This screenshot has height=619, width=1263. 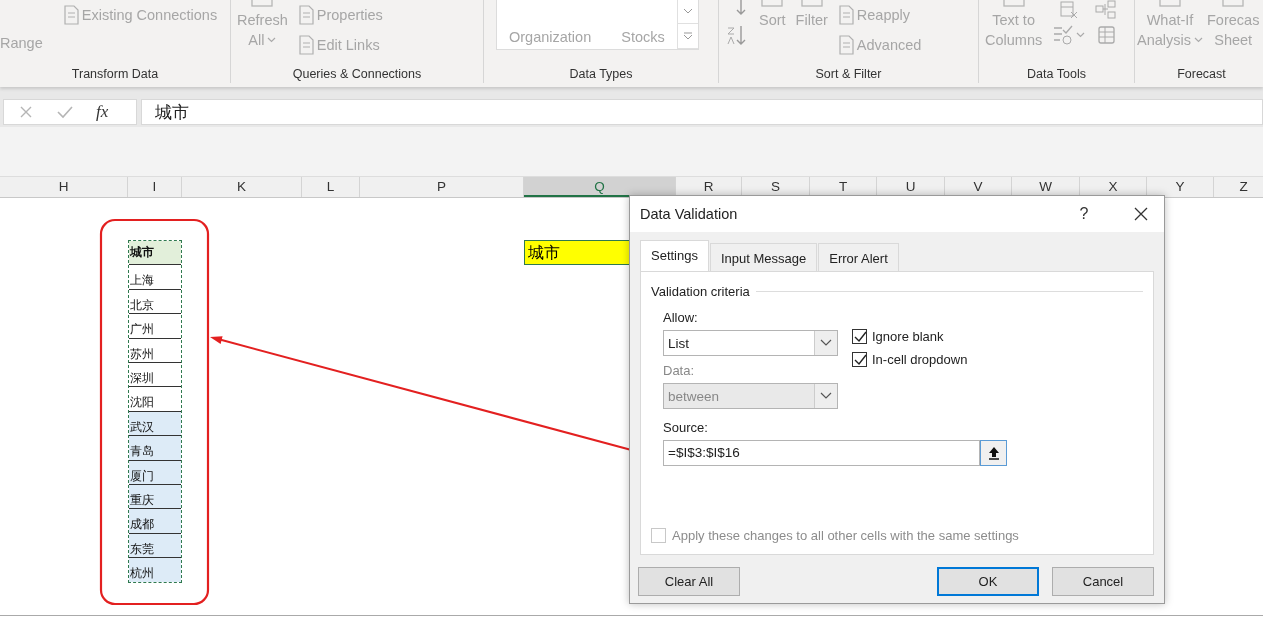 I want to click on table-cell: 上海, so click(x=155, y=277).